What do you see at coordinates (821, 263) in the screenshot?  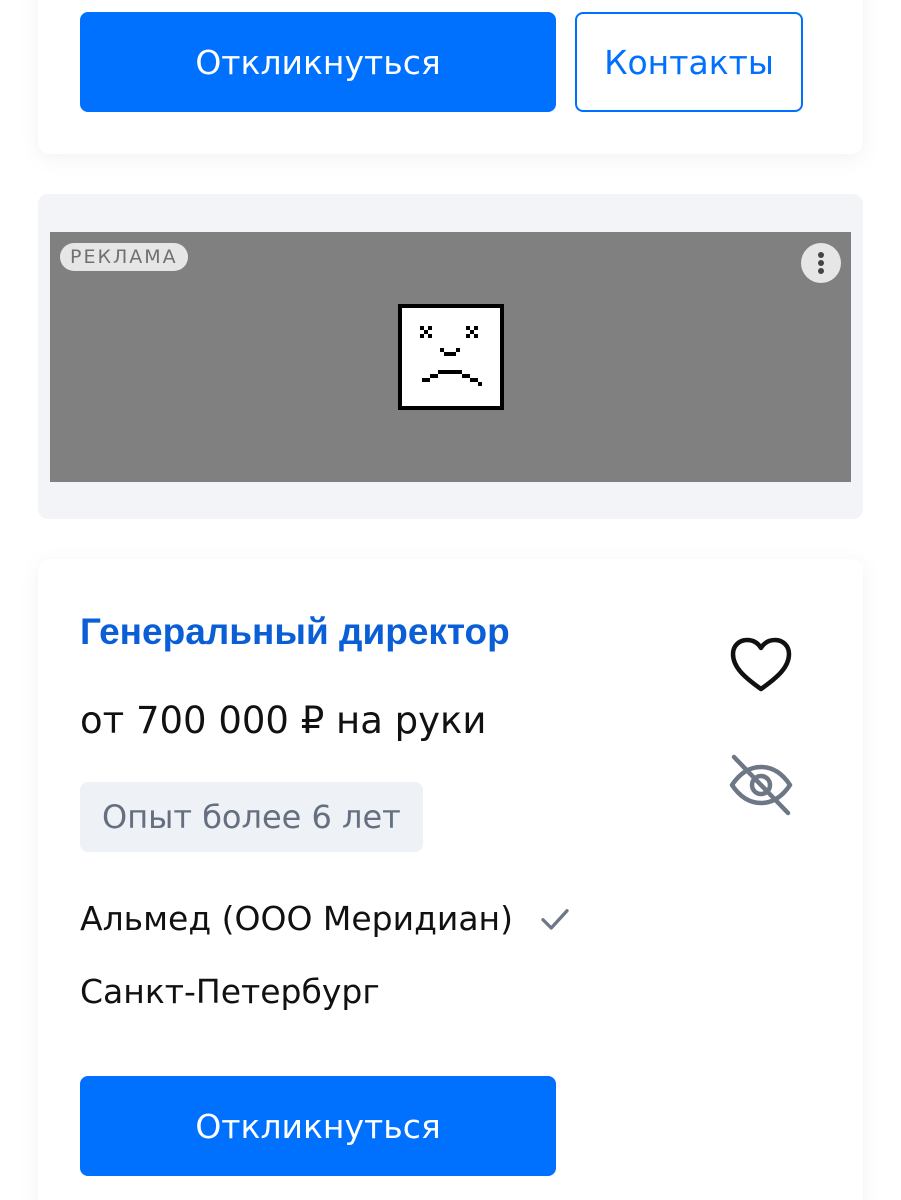 I see `more-vertical-icon` at bounding box center [821, 263].